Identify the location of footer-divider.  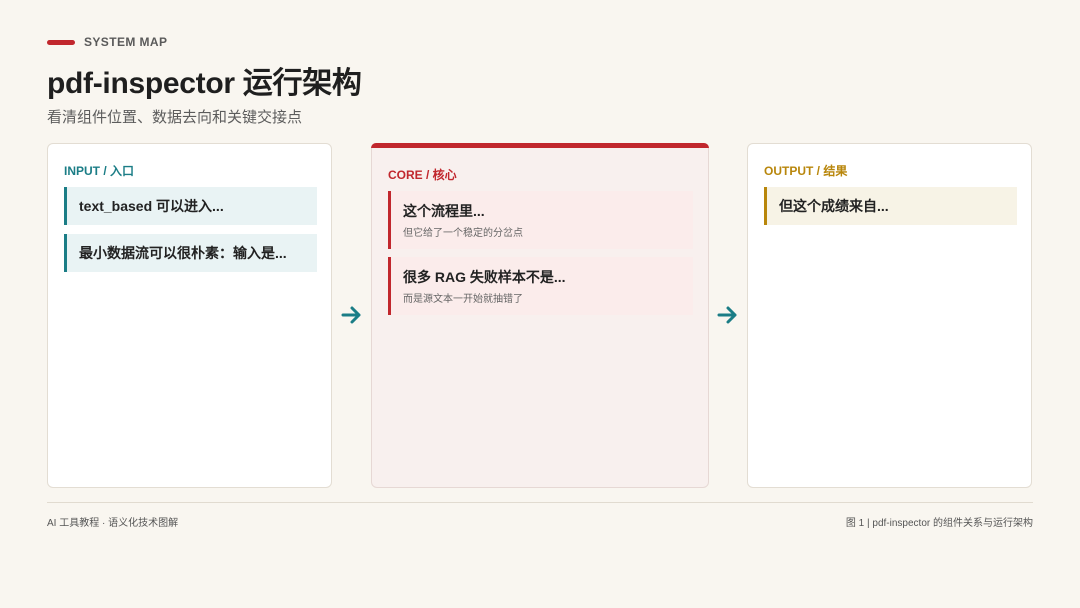
(540, 502).